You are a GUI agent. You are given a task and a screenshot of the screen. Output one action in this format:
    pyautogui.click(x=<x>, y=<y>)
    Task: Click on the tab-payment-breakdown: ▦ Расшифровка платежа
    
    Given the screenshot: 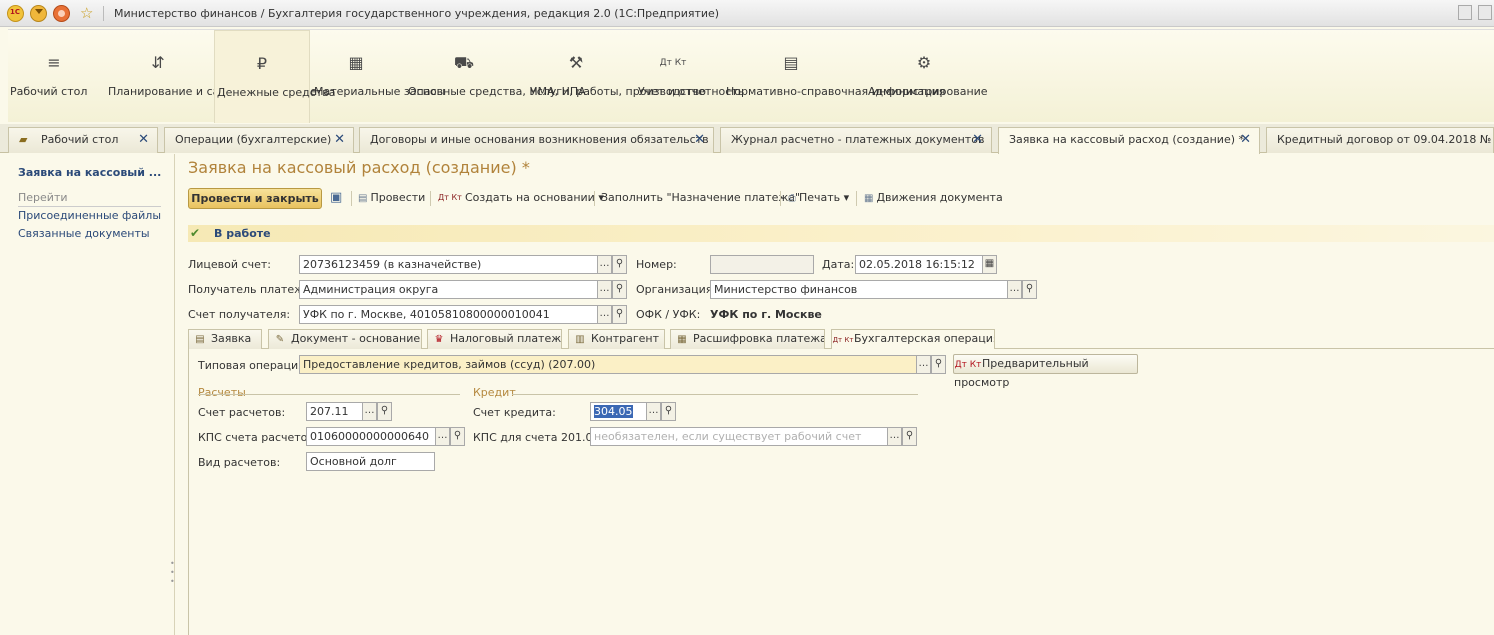 What is the action you would take?
    pyautogui.click(x=747, y=339)
    